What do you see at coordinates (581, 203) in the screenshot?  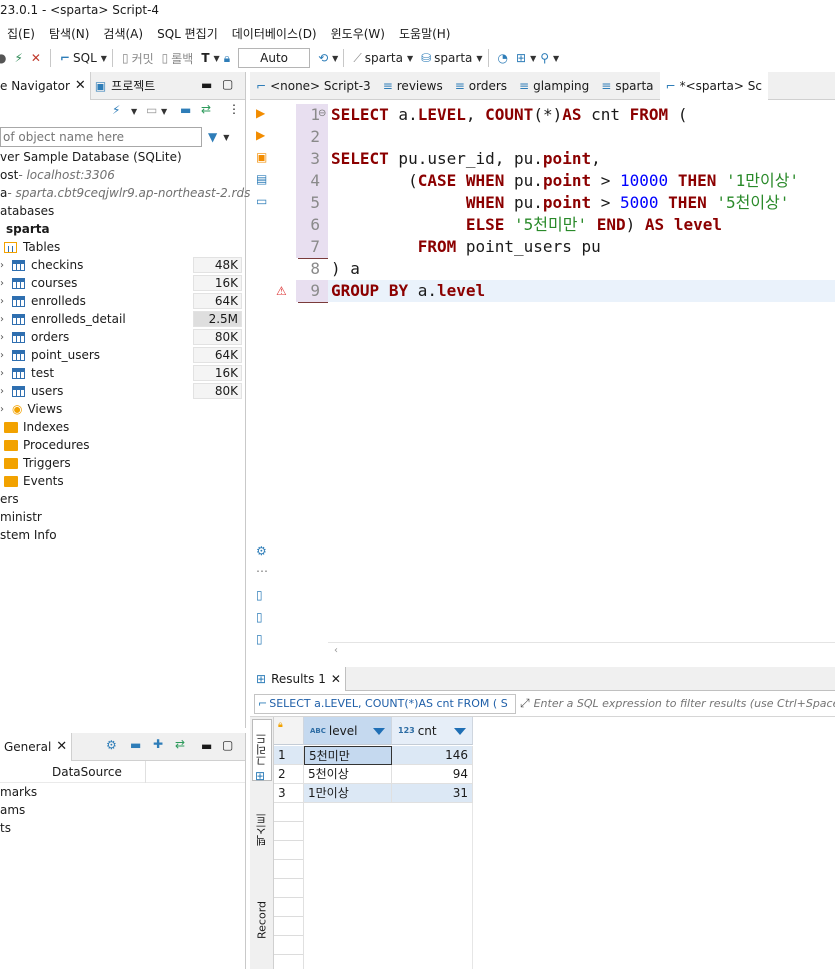 I see `code-line: WHEN pu.point > 5000 THEN '5천이상'` at bounding box center [581, 203].